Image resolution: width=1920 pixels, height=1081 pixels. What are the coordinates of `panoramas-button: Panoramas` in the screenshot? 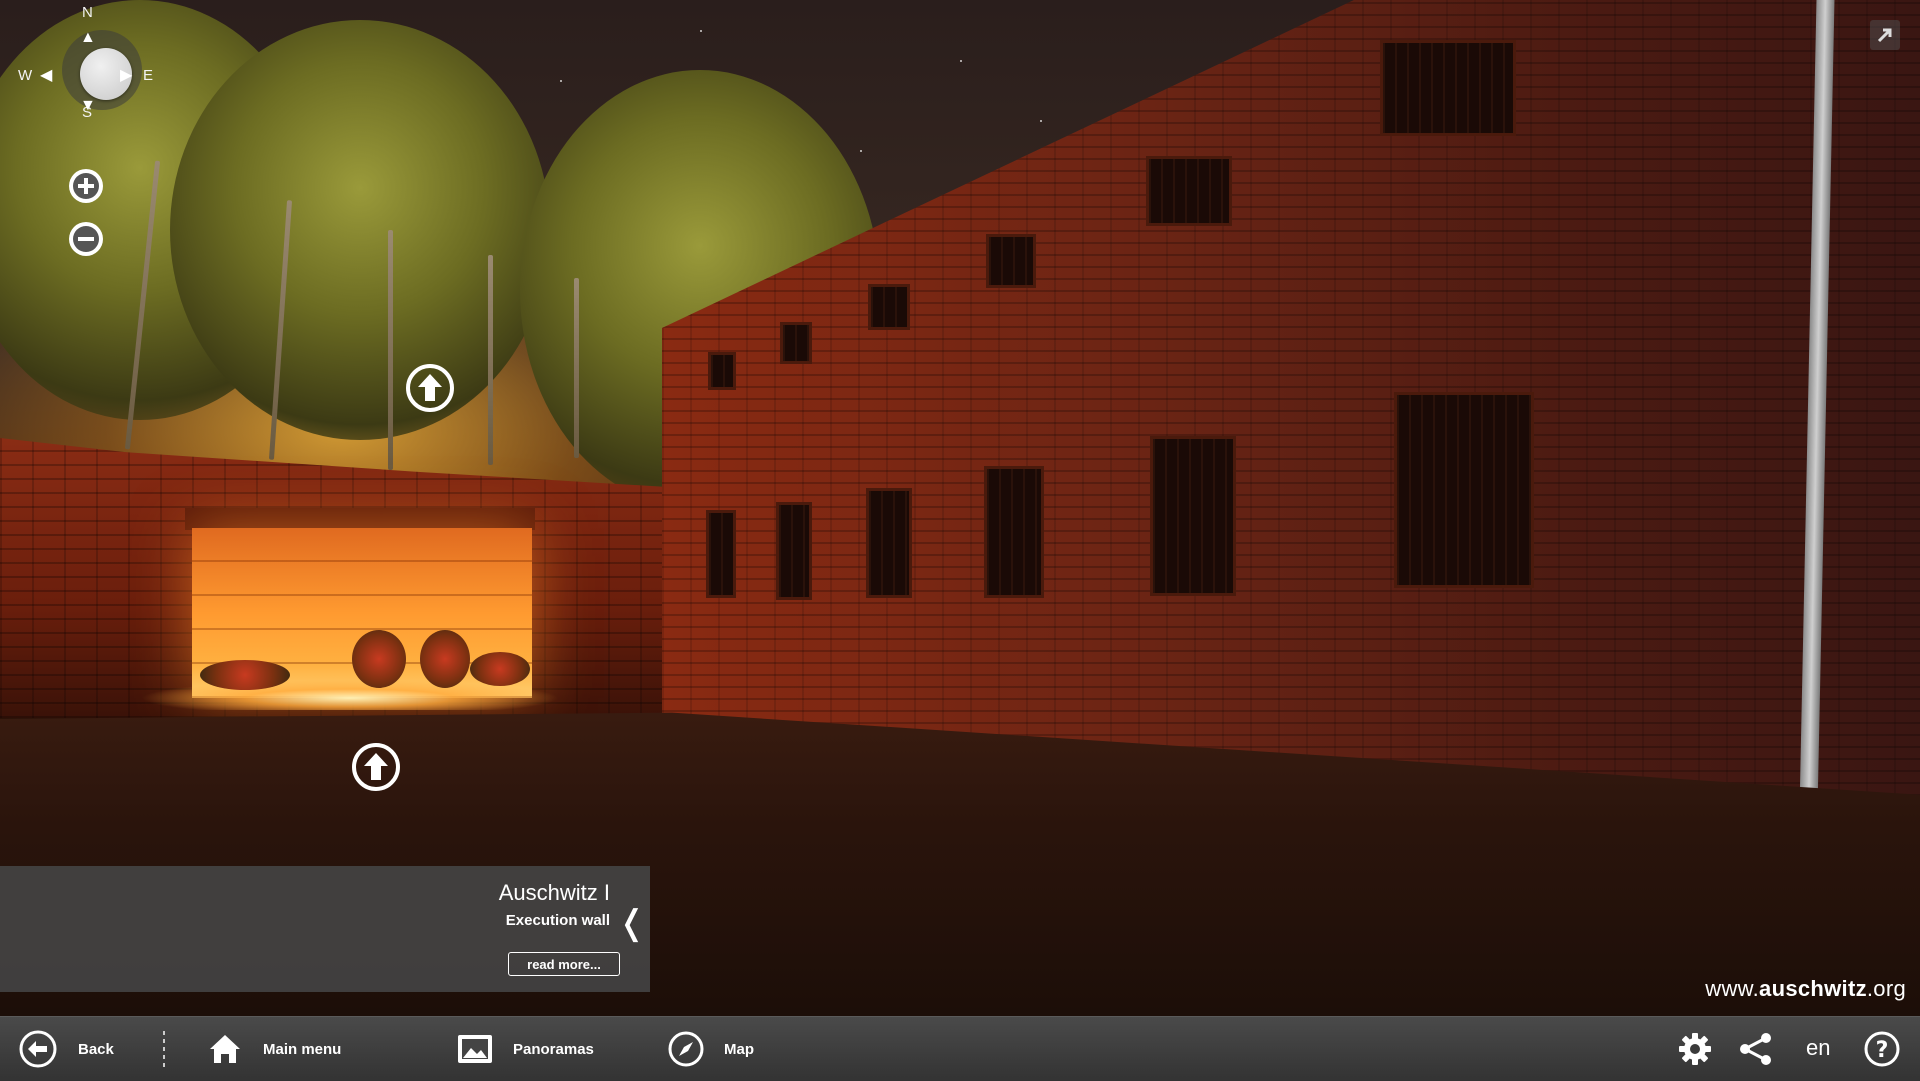 It's located at (524, 1049).